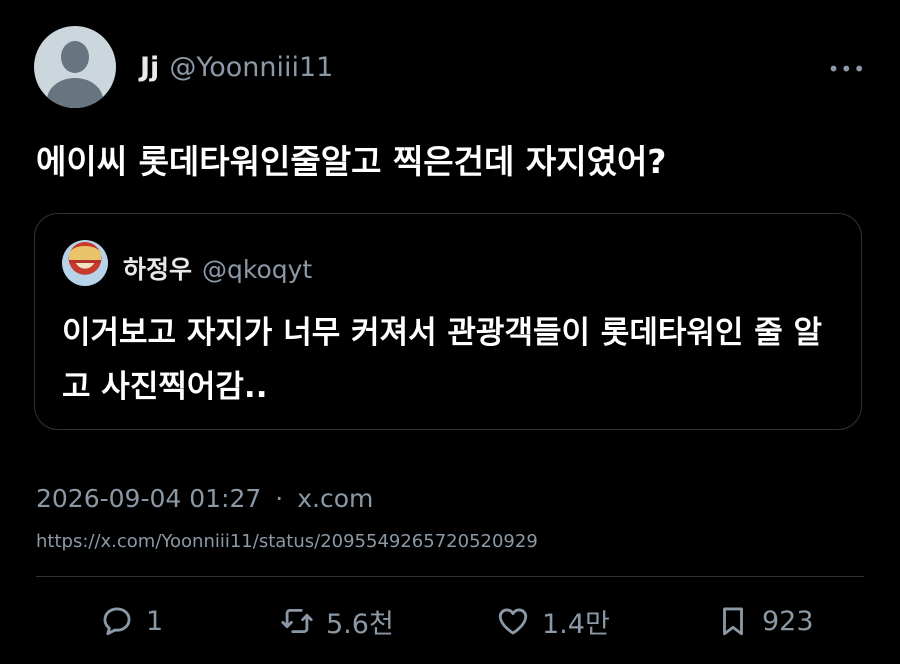 The image size is (900, 664). I want to click on author-avatar, so click(75, 67).